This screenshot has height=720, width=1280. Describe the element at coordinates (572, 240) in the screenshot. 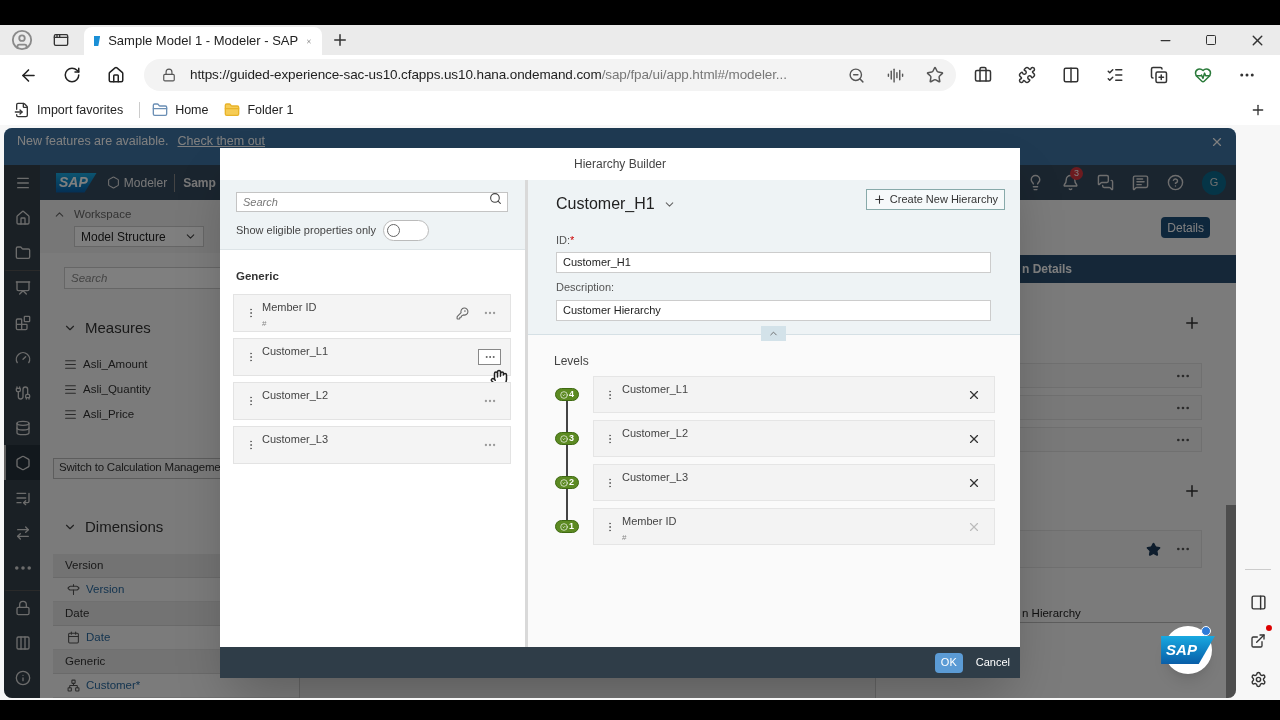

I see `required-mark: *` at that location.